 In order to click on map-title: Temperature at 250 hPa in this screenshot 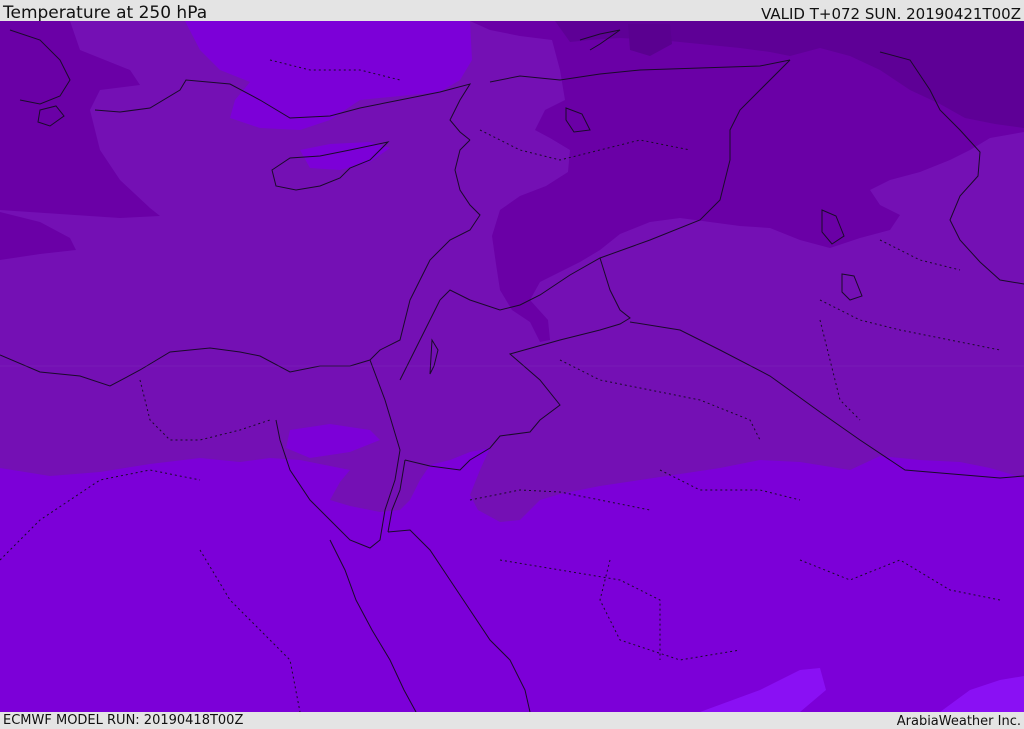, I will do `click(105, 13)`.